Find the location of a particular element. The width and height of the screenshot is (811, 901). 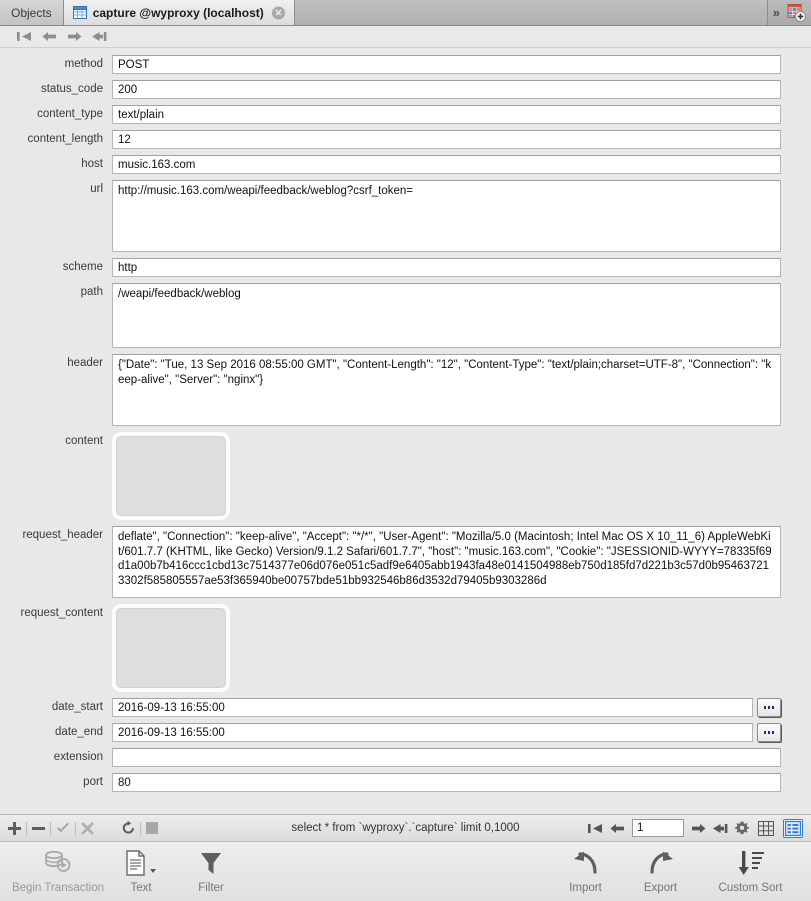

page-next-icon is located at coordinates (698, 828).